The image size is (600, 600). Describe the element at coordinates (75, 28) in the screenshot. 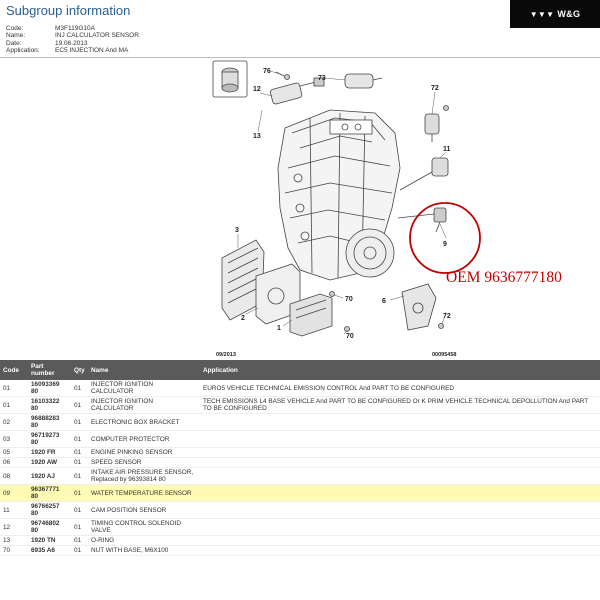

I see `meta-value: M3F119G10A` at that location.